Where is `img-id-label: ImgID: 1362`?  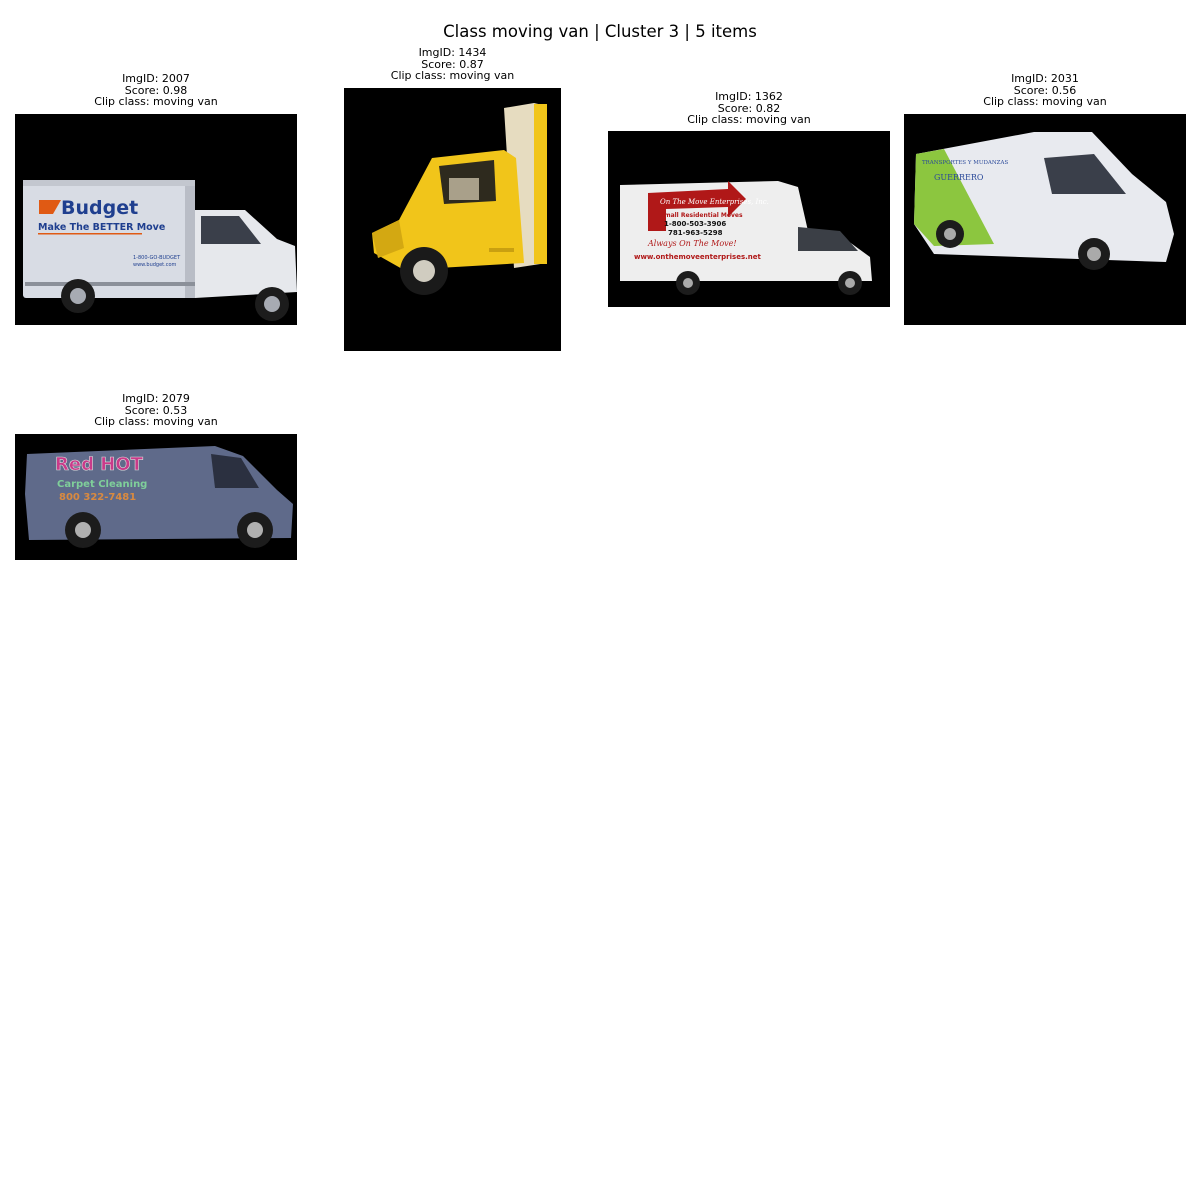
img-id-label: ImgID: 1362 is located at coordinates (749, 96).